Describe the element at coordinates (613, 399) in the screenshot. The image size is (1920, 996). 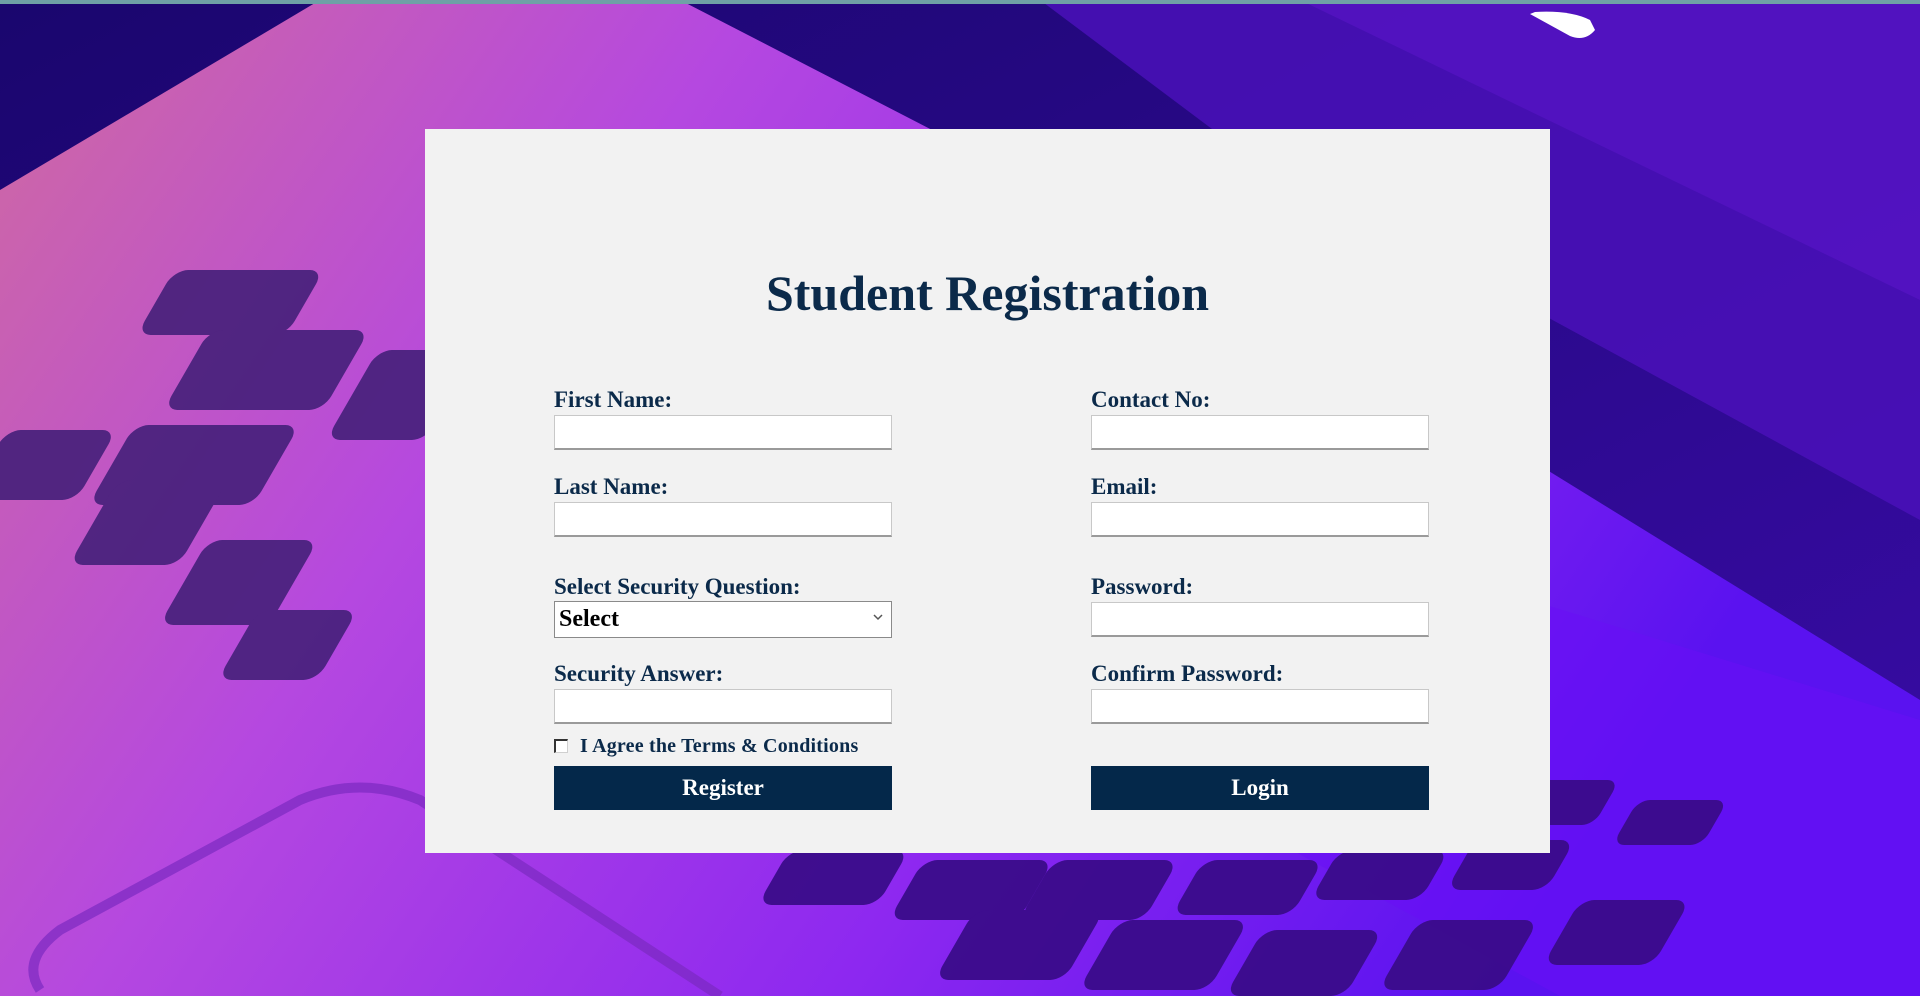
I see `first-name-label: First Name:` at that location.